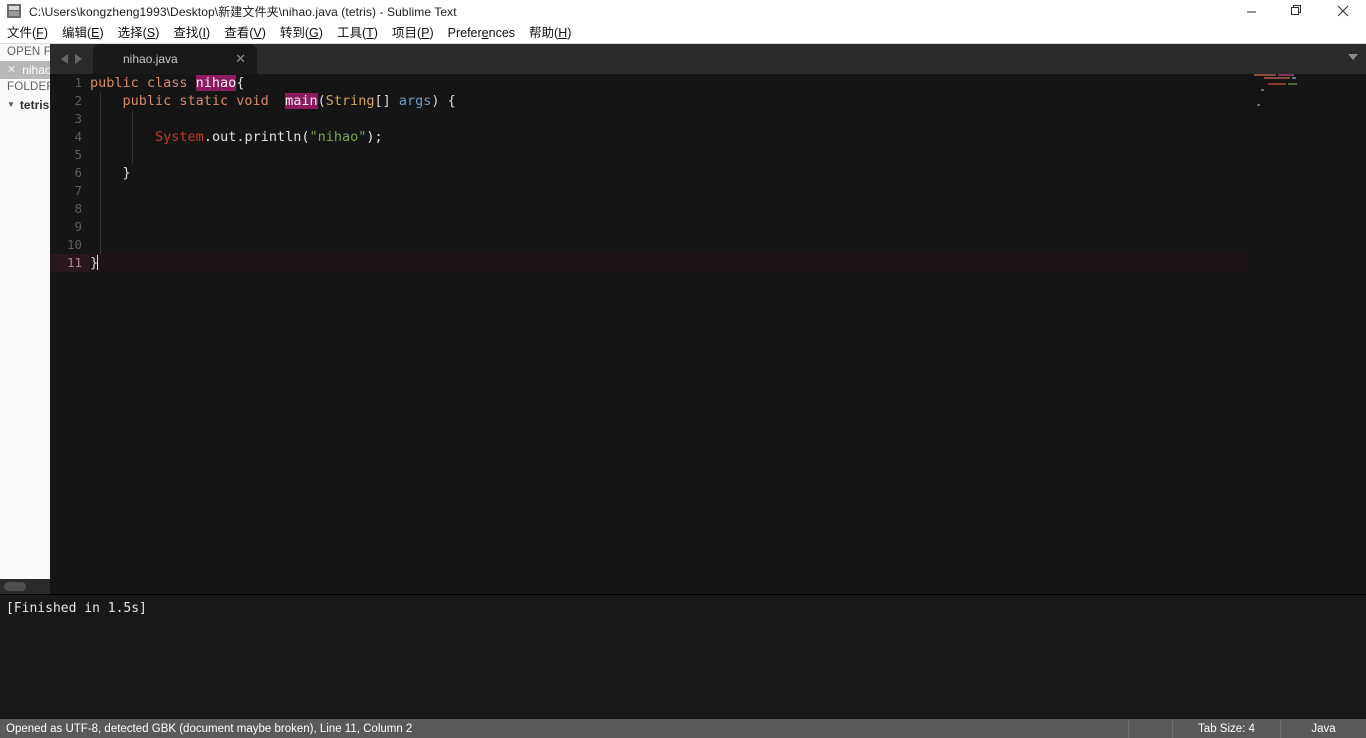 This screenshot has height=738, width=1366. Describe the element at coordinates (708, 245) in the screenshot. I see `code-line-10: 10` at that location.